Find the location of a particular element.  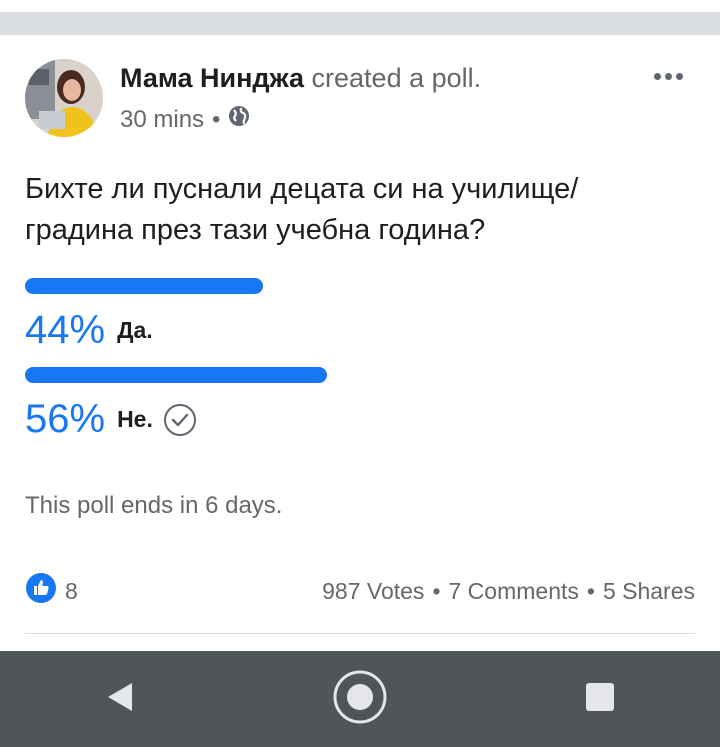

author-name: Мама Нинджа is located at coordinates (212, 78).